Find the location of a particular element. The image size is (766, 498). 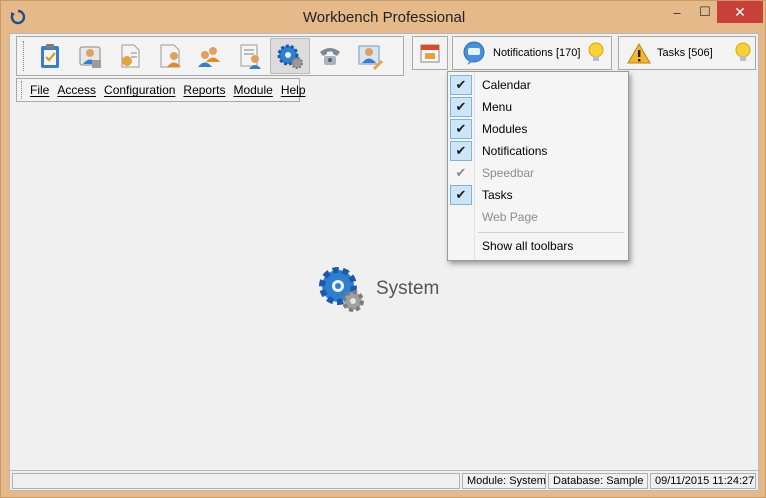

module-display: System is located at coordinates (377, 289).